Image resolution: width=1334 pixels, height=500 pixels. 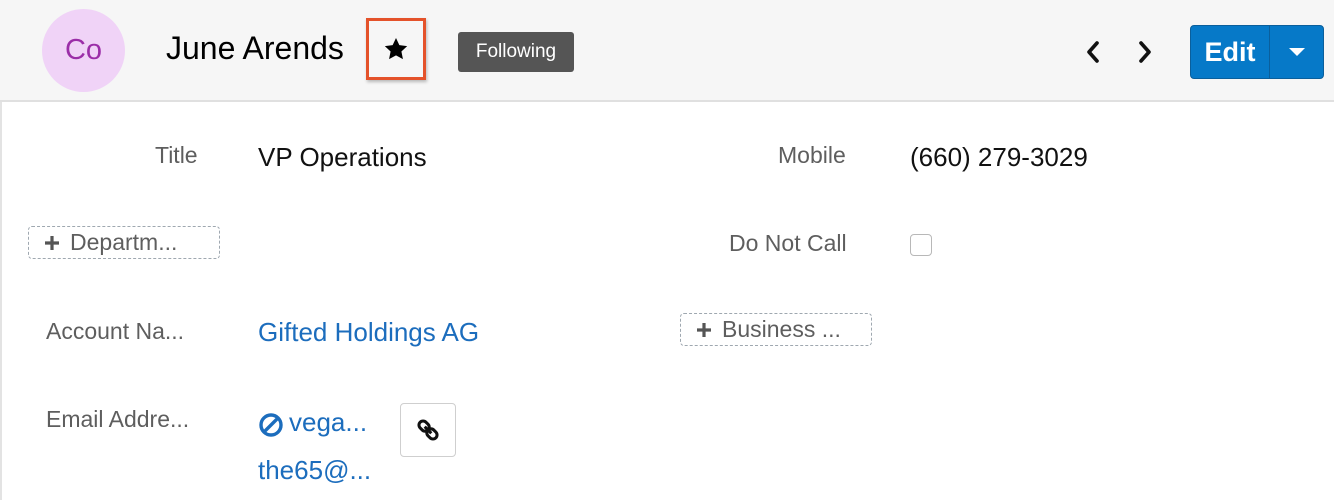 I want to click on email-link-button, so click(x=428, y=430).